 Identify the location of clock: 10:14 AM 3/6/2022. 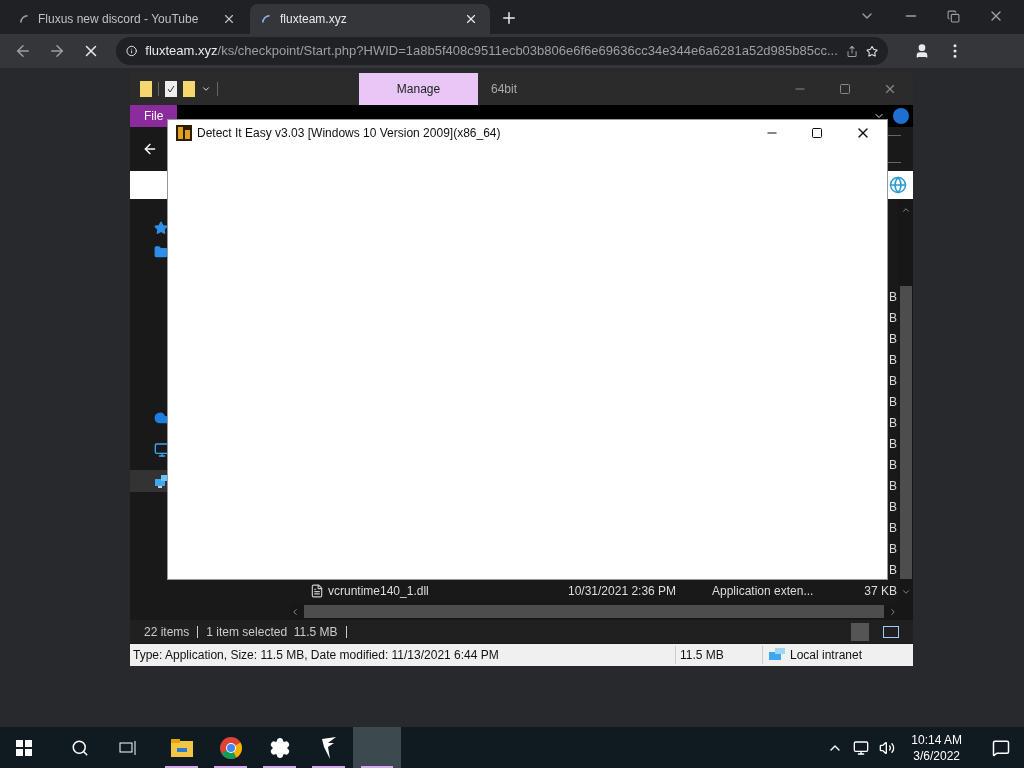
(936, 747).